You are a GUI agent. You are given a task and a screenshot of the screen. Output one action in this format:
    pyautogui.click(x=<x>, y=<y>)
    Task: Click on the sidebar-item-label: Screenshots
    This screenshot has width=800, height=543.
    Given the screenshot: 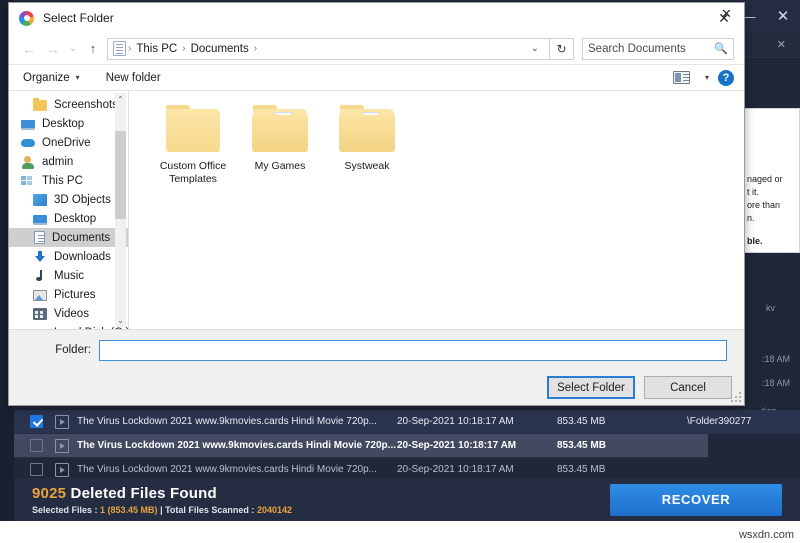 What is the action you would take?
    pyautogui.click(x=86, y=104)
    